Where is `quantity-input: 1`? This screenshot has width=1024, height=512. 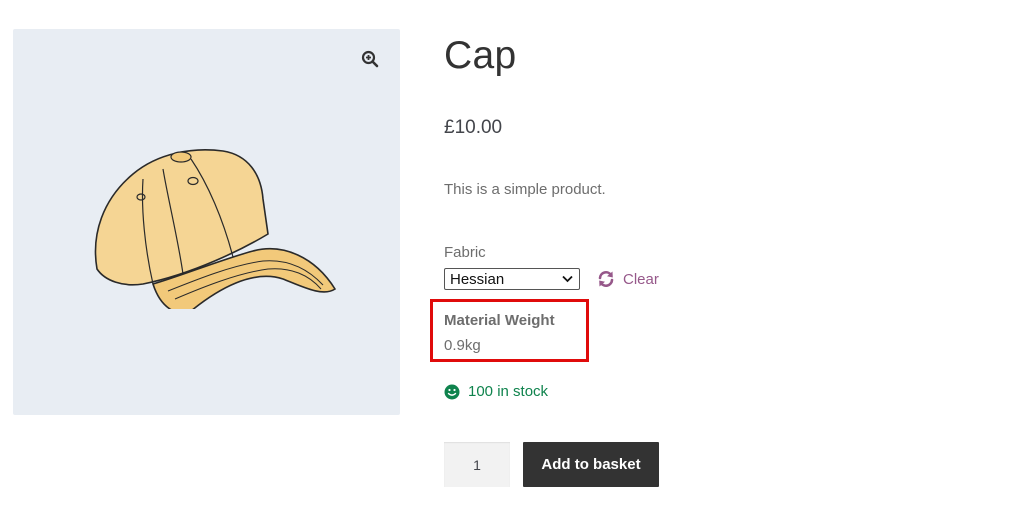
quantity-input: 1 is located at coordinates (477, 464).